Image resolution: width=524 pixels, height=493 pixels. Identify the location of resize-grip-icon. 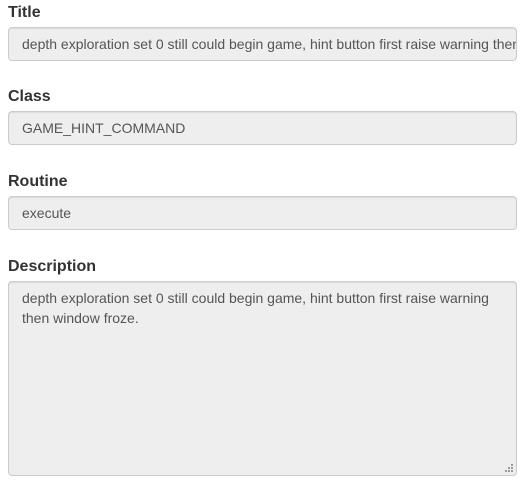
(508, 467).